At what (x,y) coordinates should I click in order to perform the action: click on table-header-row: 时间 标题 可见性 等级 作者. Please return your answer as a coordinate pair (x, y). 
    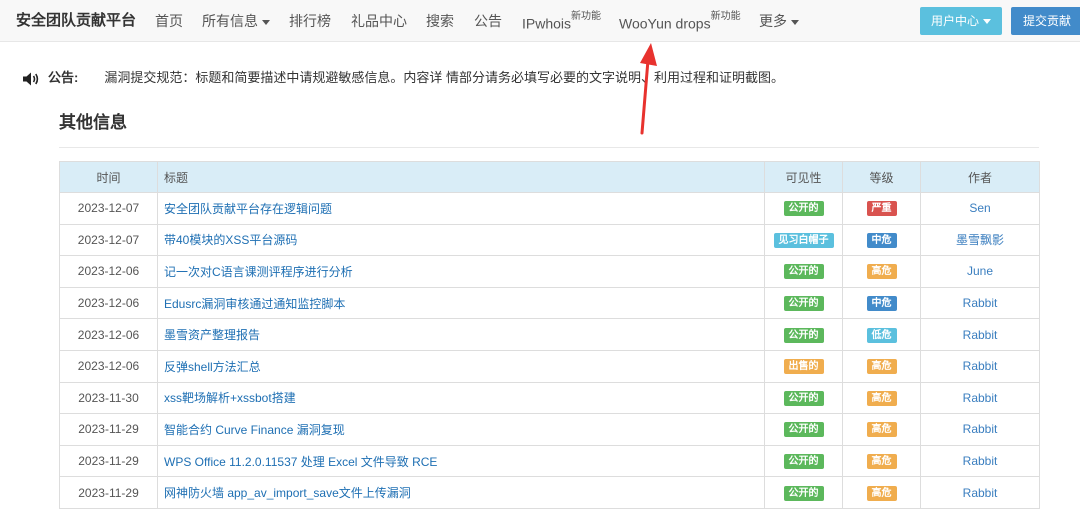
    Looking at the image, I should click on (549, 177).